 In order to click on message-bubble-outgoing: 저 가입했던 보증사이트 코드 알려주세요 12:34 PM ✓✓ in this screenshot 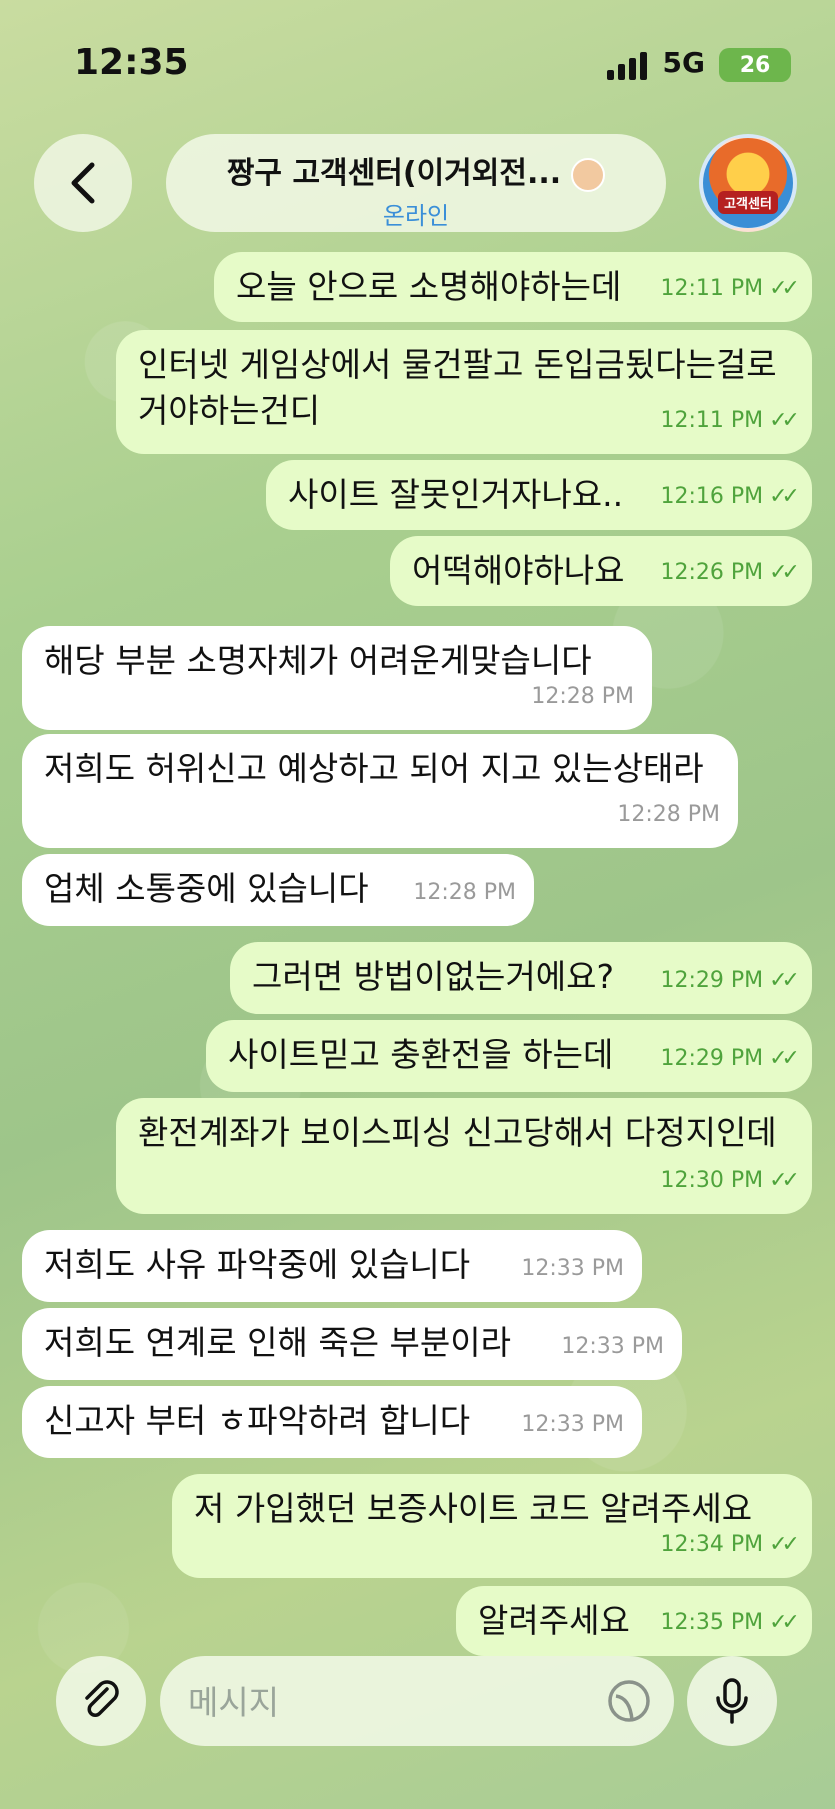, I will do `click(492, 1526)`.